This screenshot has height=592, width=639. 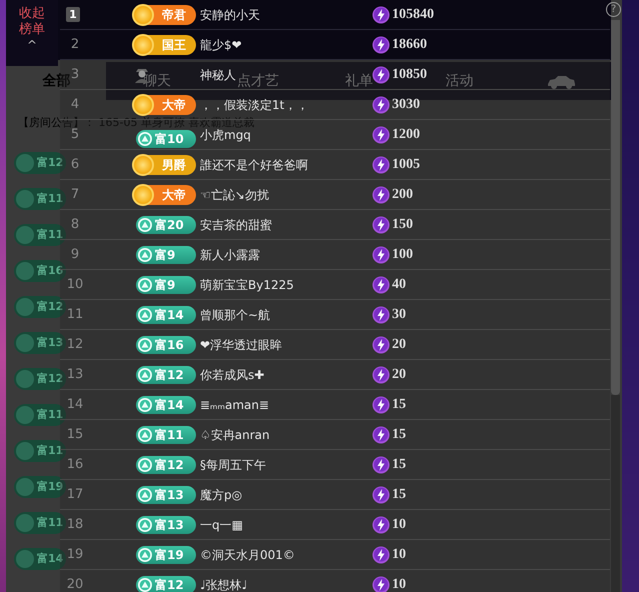 What do you see at coordinates (402, 225) in the screenshot?
I see `contribution-score: 150` at bounding box center [402, 225].